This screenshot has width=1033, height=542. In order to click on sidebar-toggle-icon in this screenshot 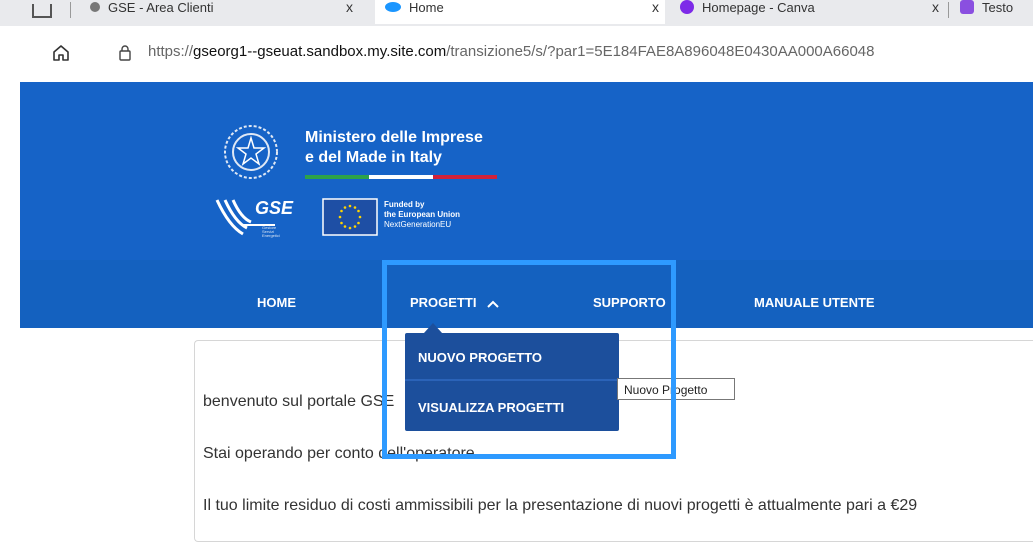, I will do `click(42, 11)`.